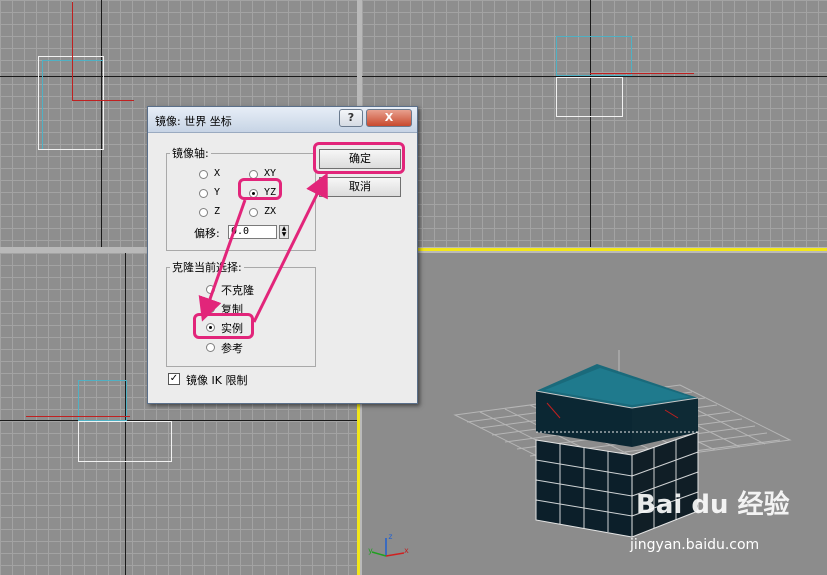 Image resolution: width=827 pixels, height=575 pixels. Describe the element at coordinates (217, 211) in the screenshot. I see `radio-axis-z-label: Z` at that location.